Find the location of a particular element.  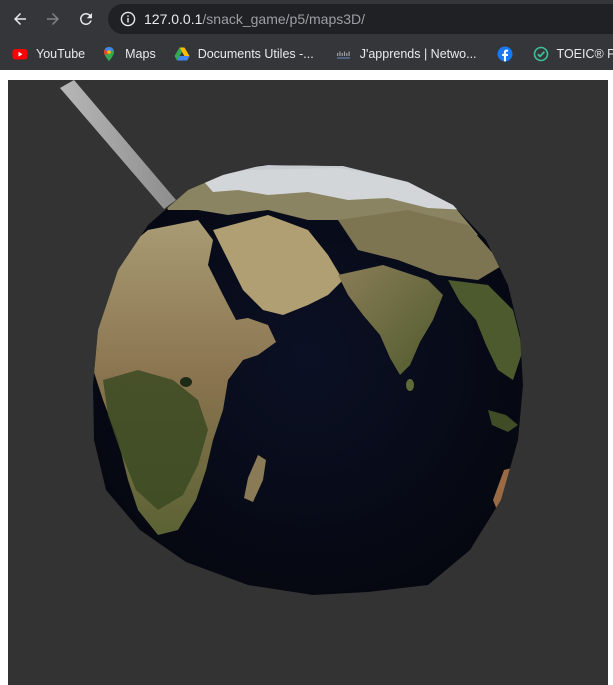

url-path: /snack_game/p5/maps3D/ is located at coordinates (284, 19).